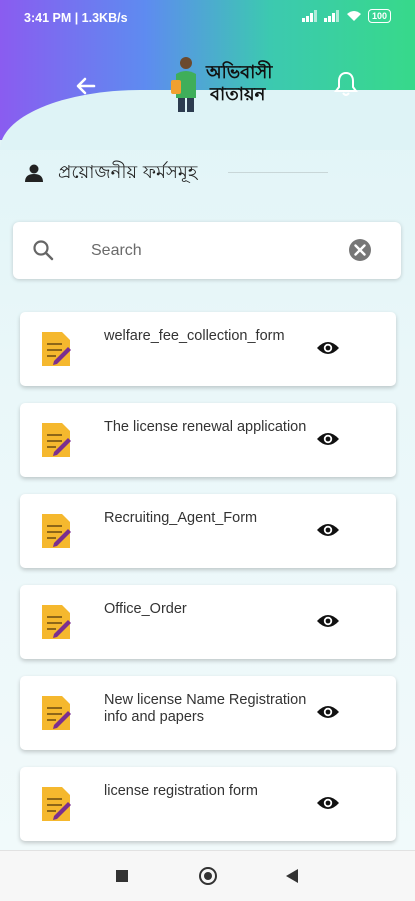 The height and width of the screenshot is (901, 415). Describe the element at coordinates (207, 18) in the screenshot. I see `status-bar: 3:41 PM | 1.3KB/s 100` at that location.